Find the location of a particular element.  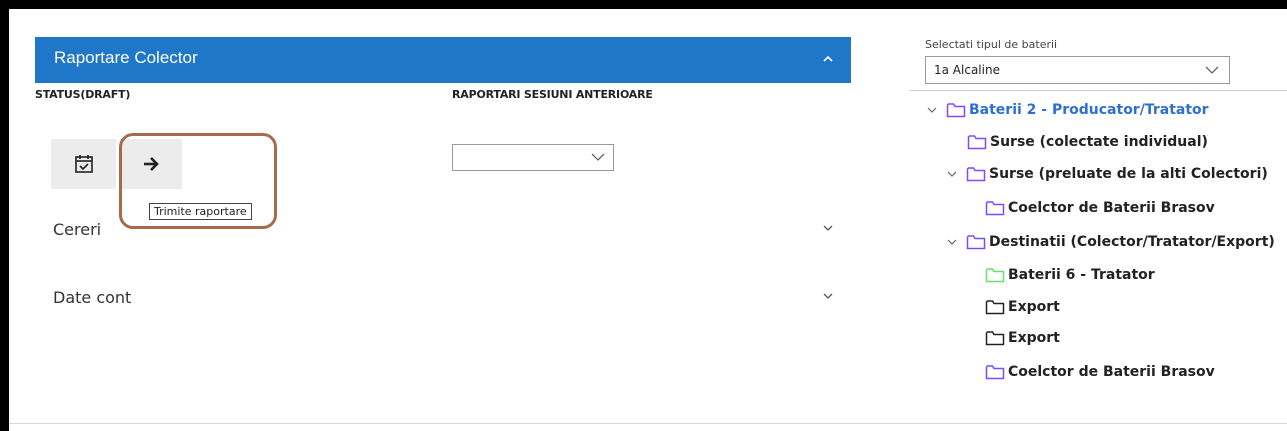

previous-sessions-select is located at coordinates (533, 157).